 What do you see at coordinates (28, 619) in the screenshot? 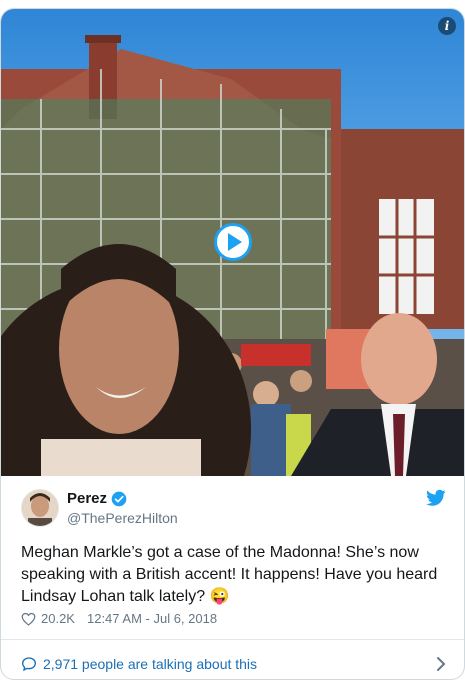
I see `heart-icon` at bounding box center [28, 619].